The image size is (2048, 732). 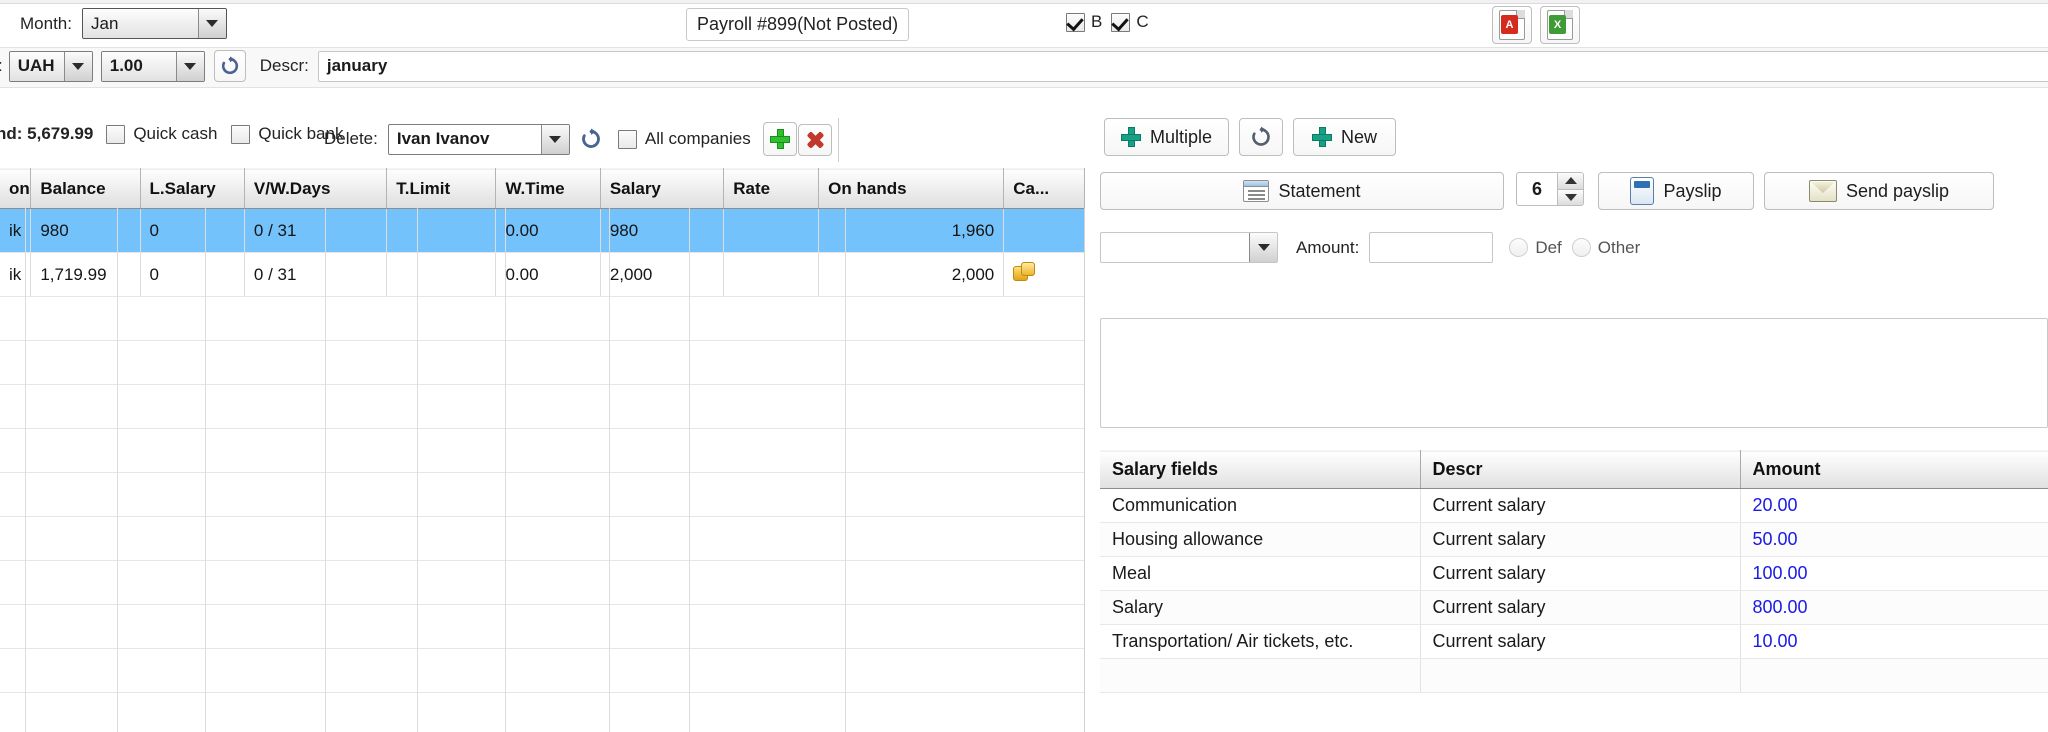 What do you see at coordinates (1574, 373) in the screenshot?
I see `memo-textarea` at bounding box center [1574, 373].